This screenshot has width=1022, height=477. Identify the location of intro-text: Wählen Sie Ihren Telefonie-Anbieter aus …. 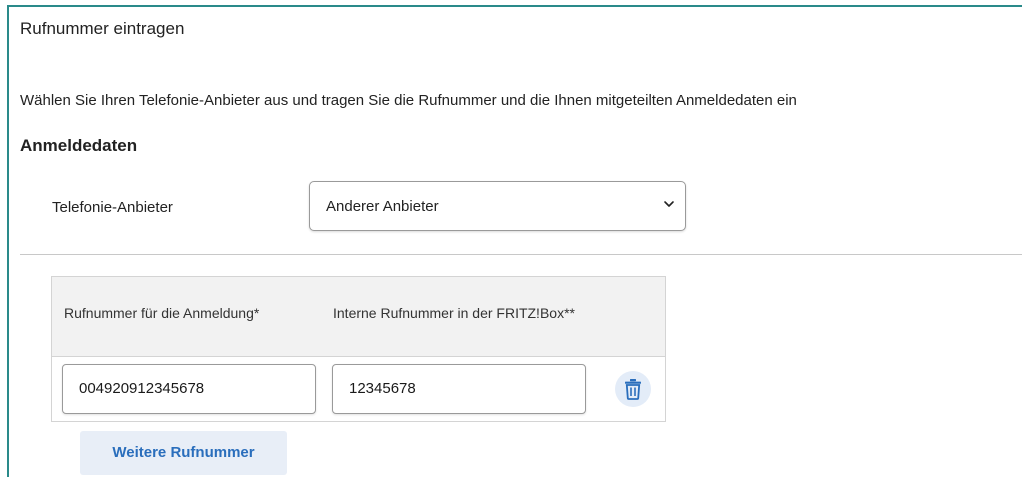
(408, 100).